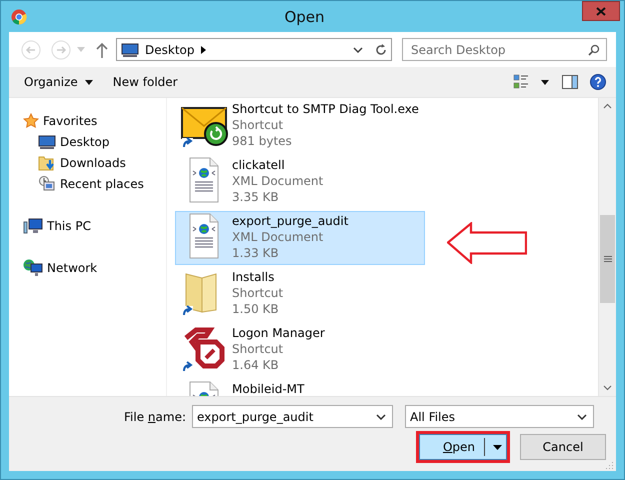 The width and height of the screenshot is (625, 480). What do you see at coordinates (268, 388) in the screenshot?
I see `file-name: Mobileid-MT` at bounding box center [268, 388].